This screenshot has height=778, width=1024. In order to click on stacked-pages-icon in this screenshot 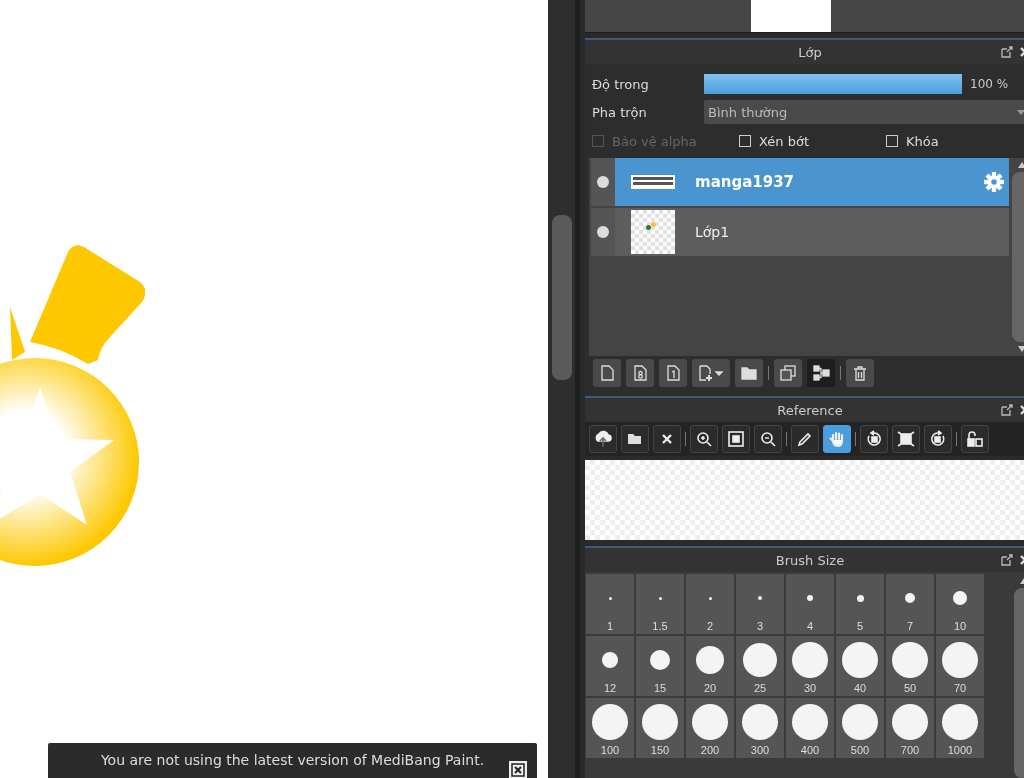, I will do `click(788, 373)`.